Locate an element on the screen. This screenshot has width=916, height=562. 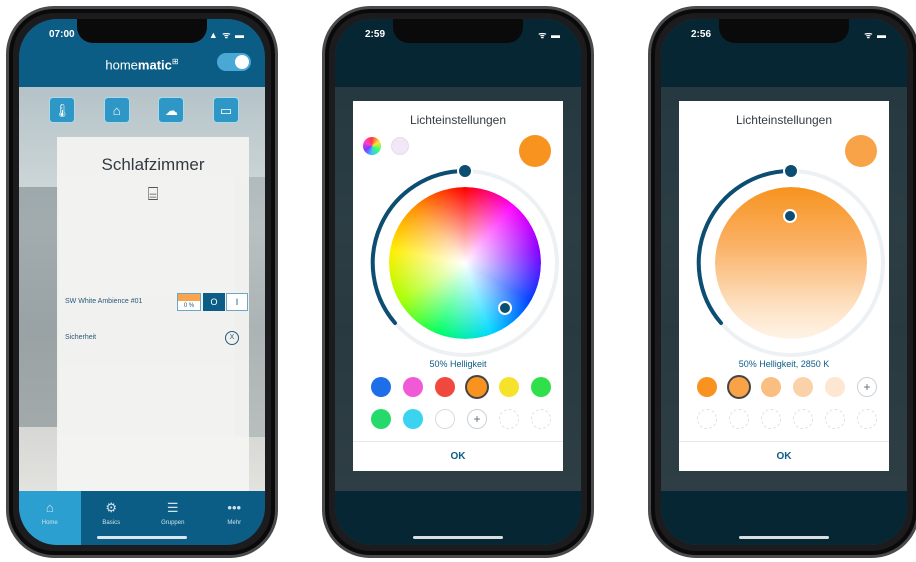
room-title: Schlafzimmer is located at coordinates (153, 164).